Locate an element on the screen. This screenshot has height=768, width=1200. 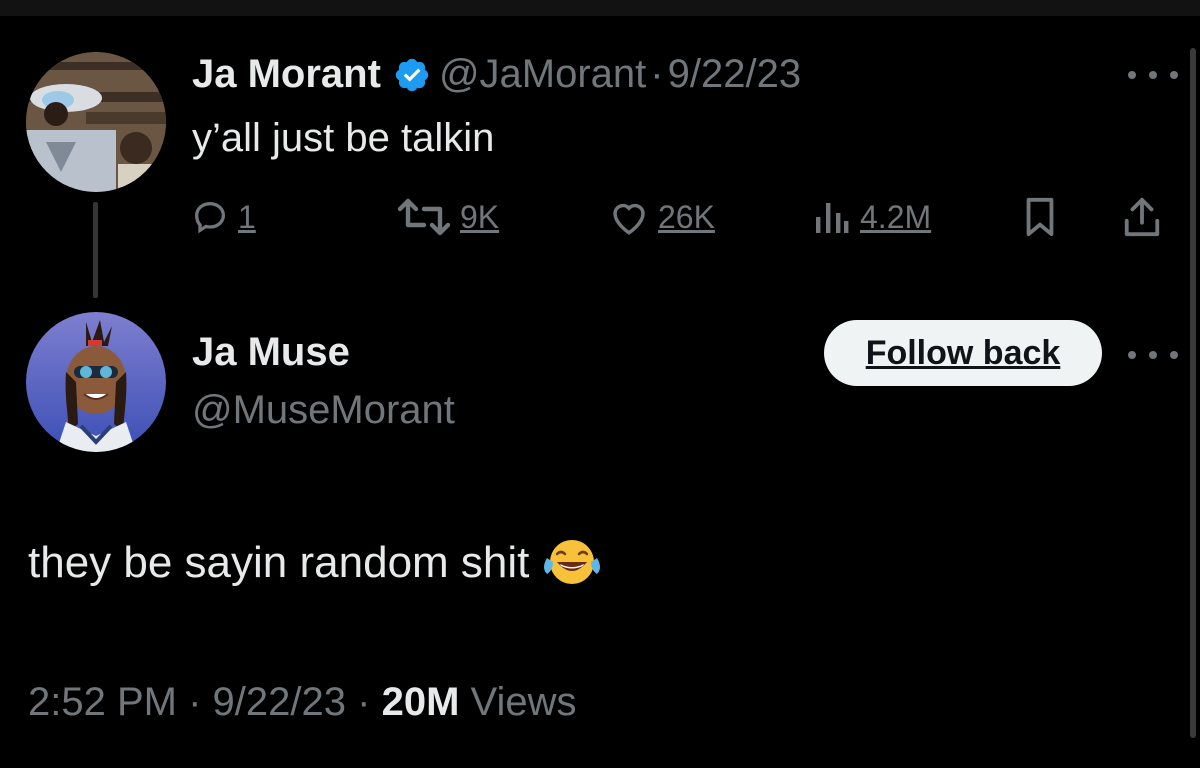
tweet-text: y’all just be talkin is located at coordinates (343, 138).